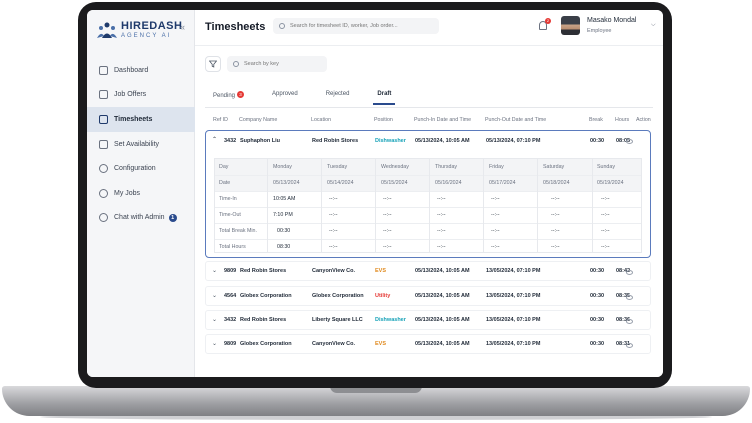 The width and height of the screenshot is (752, 423). I want to click on global-search, so click(356, 26).